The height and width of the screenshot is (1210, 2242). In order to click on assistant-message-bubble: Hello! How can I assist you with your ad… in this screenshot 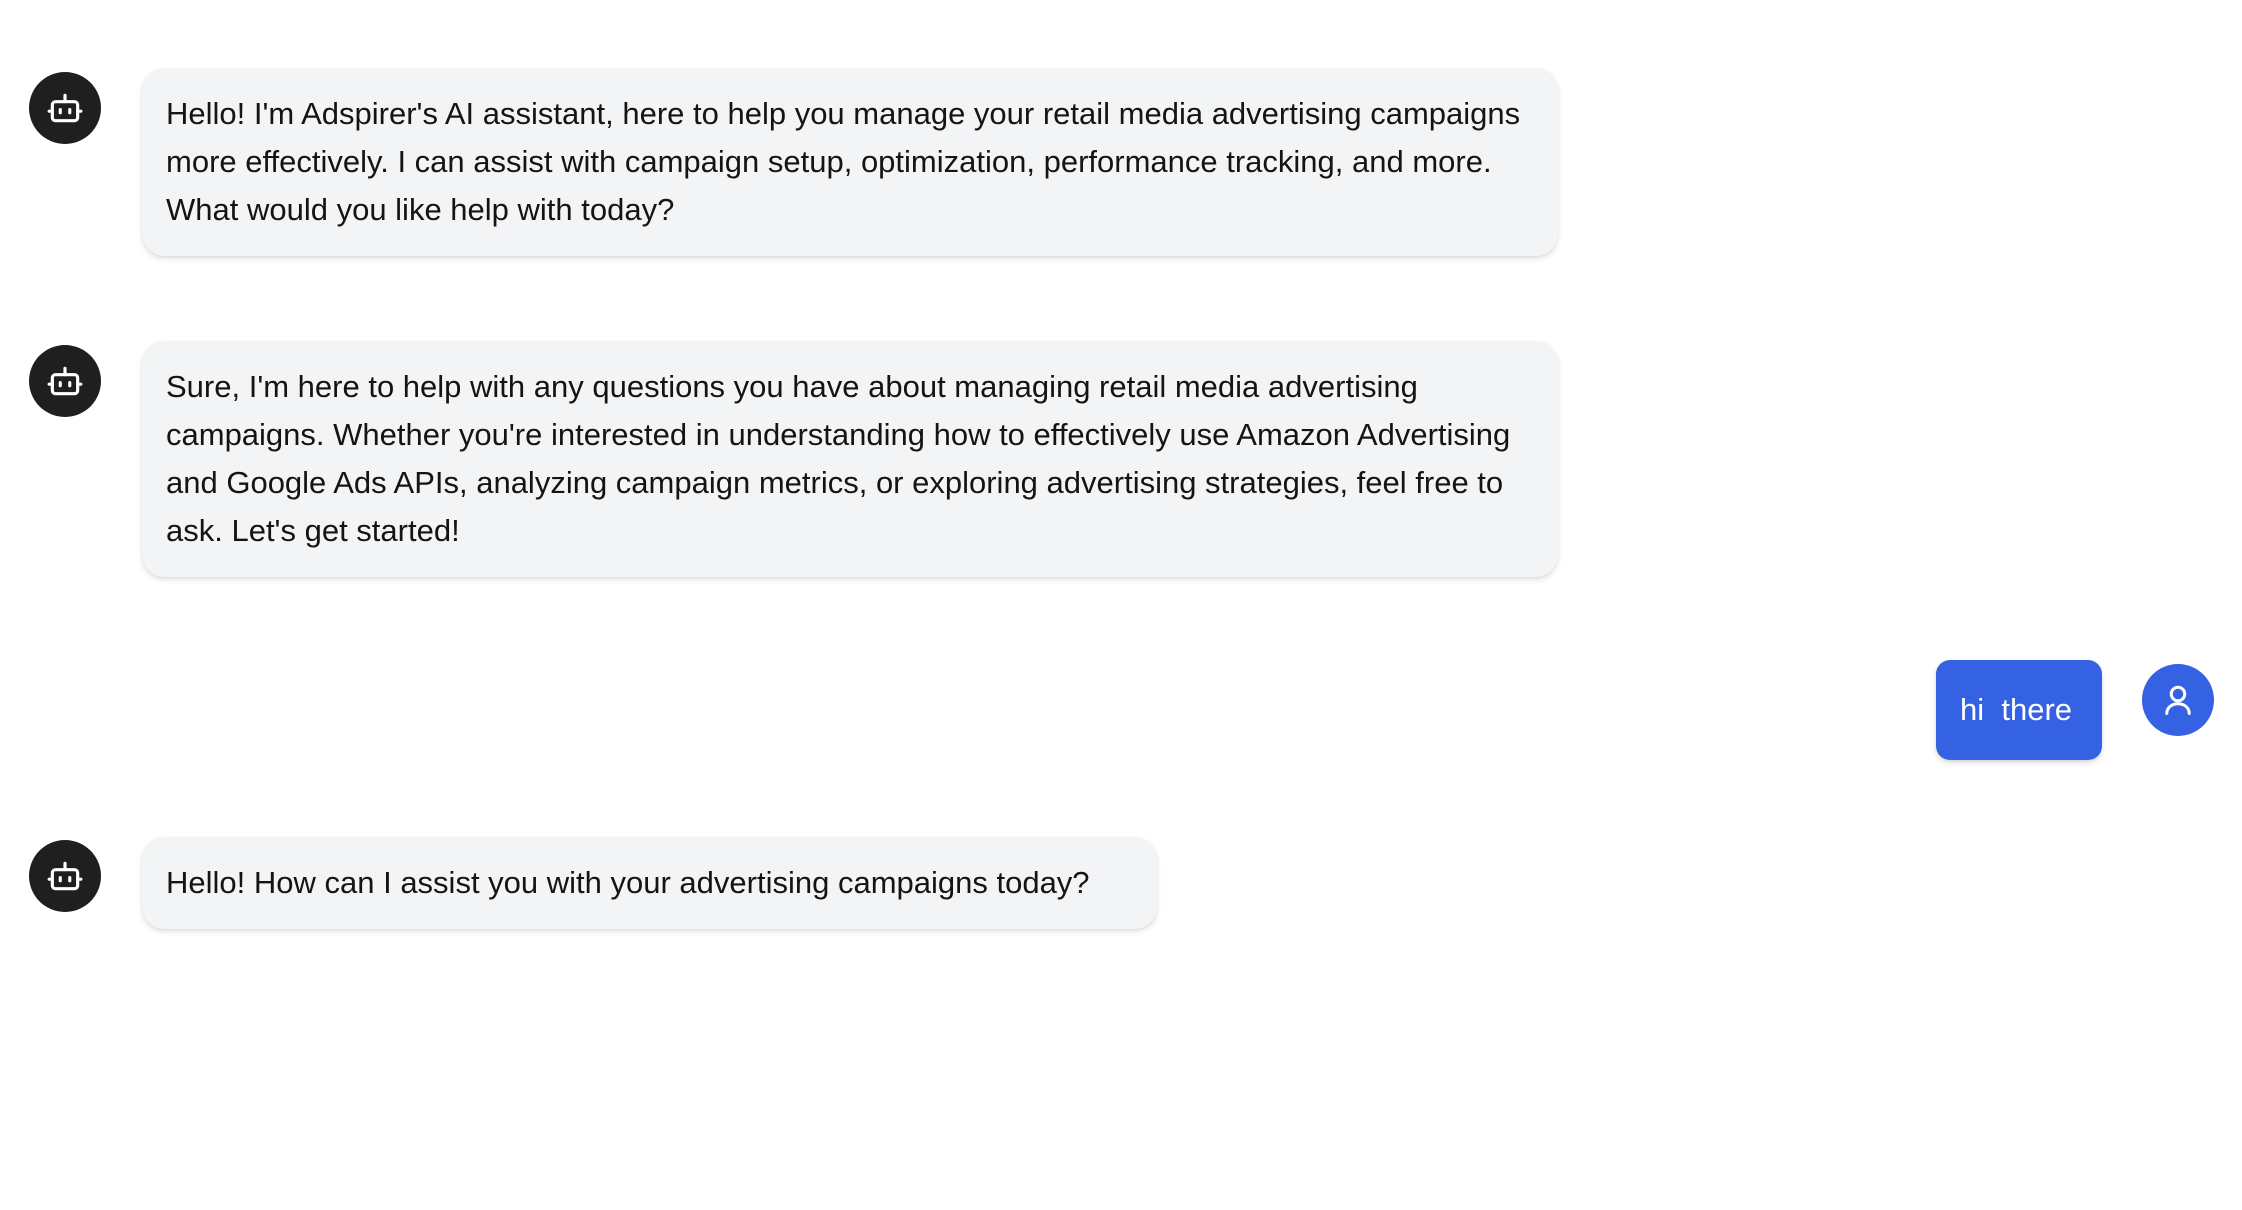, I will do `click(649, 883)`.